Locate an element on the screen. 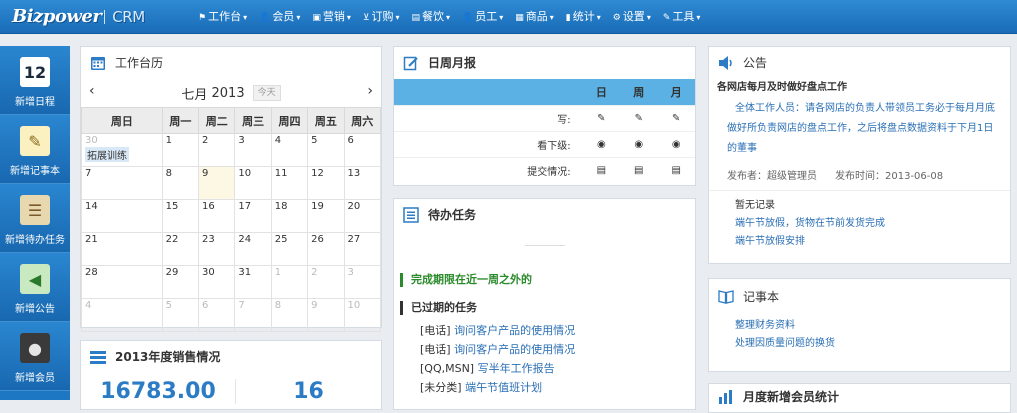  weekday-header: 周日 is located at coordinates (122, 120).